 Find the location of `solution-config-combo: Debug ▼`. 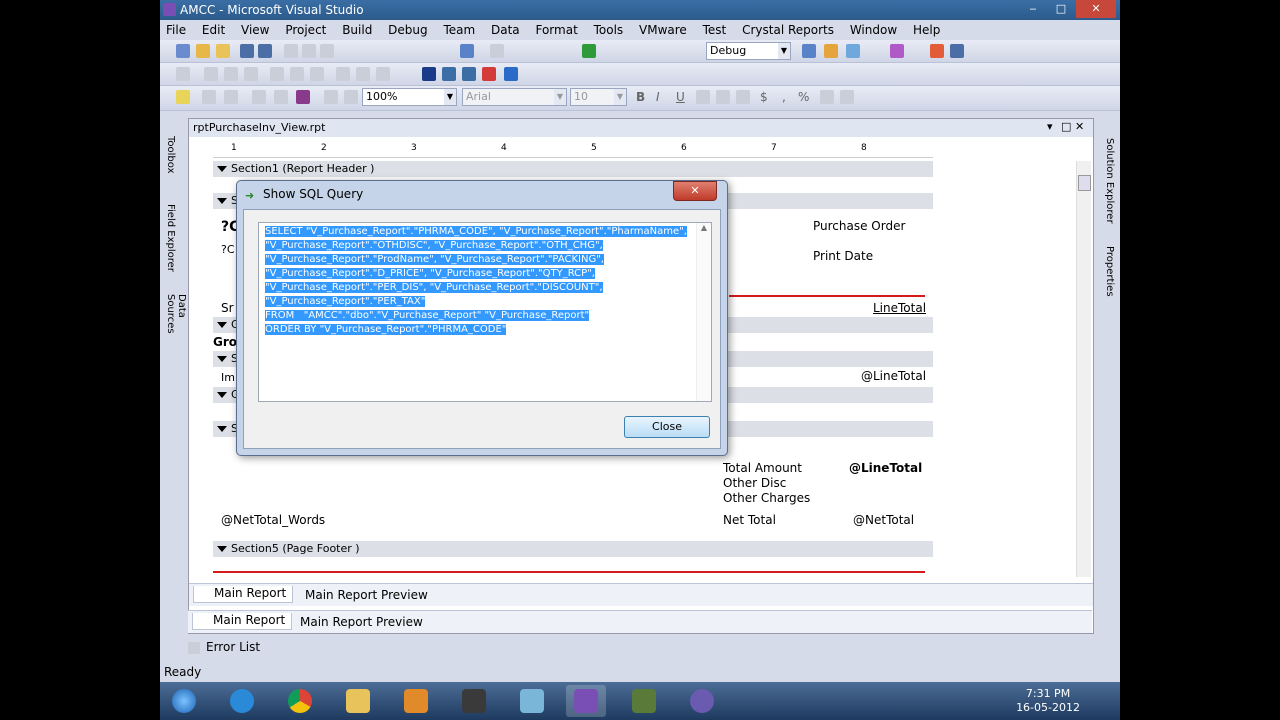

solution-config-combo: Debug ▼ is located at coordinates (748, 51).